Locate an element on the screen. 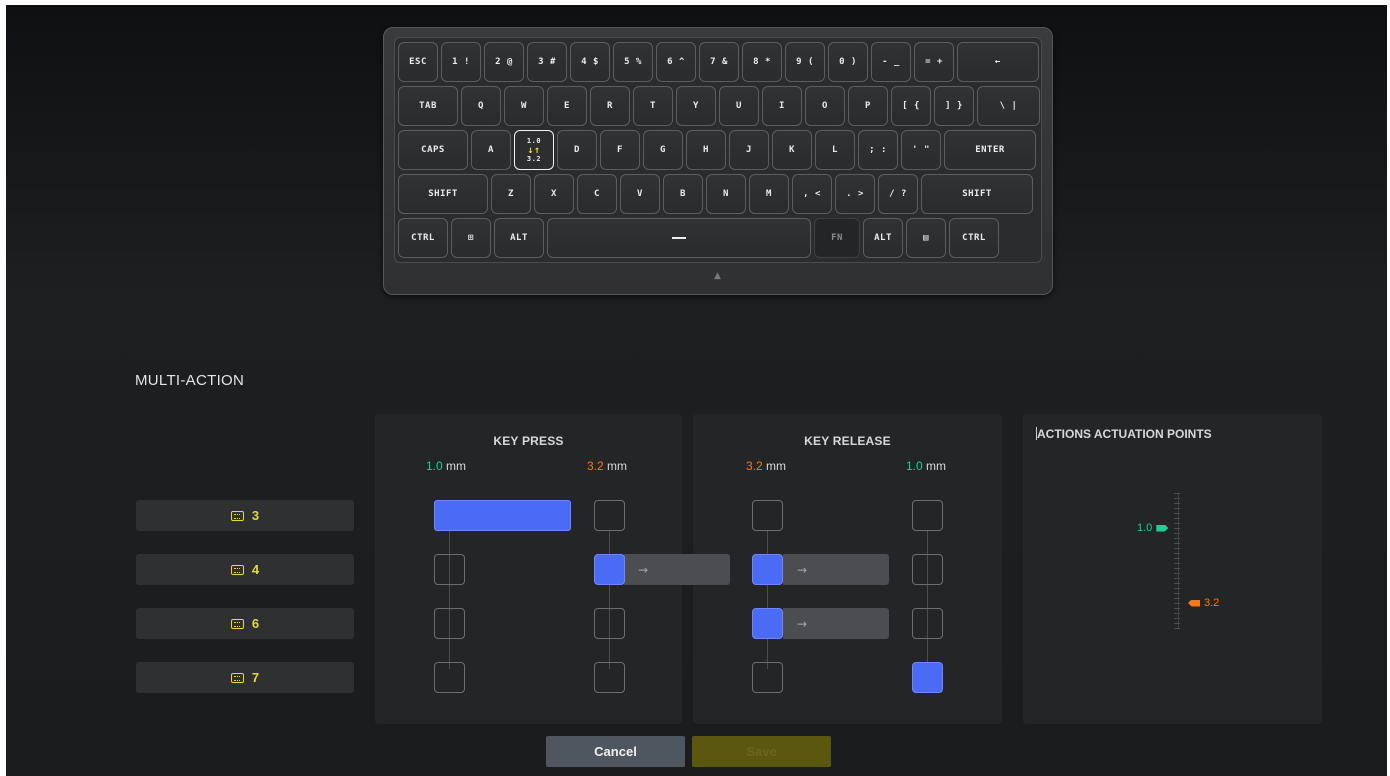 The width and height of the screenshot is (1390, 776). key-esc-row-4: 4 $ is located at coordinates (590, 62).